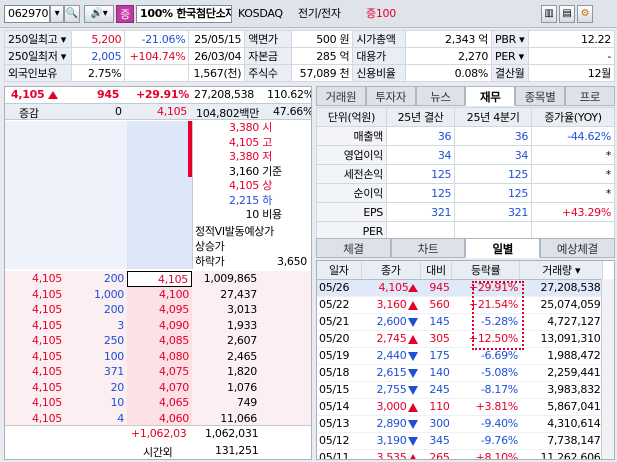  I want to click on window-icon: ▤, so click(567, 14).